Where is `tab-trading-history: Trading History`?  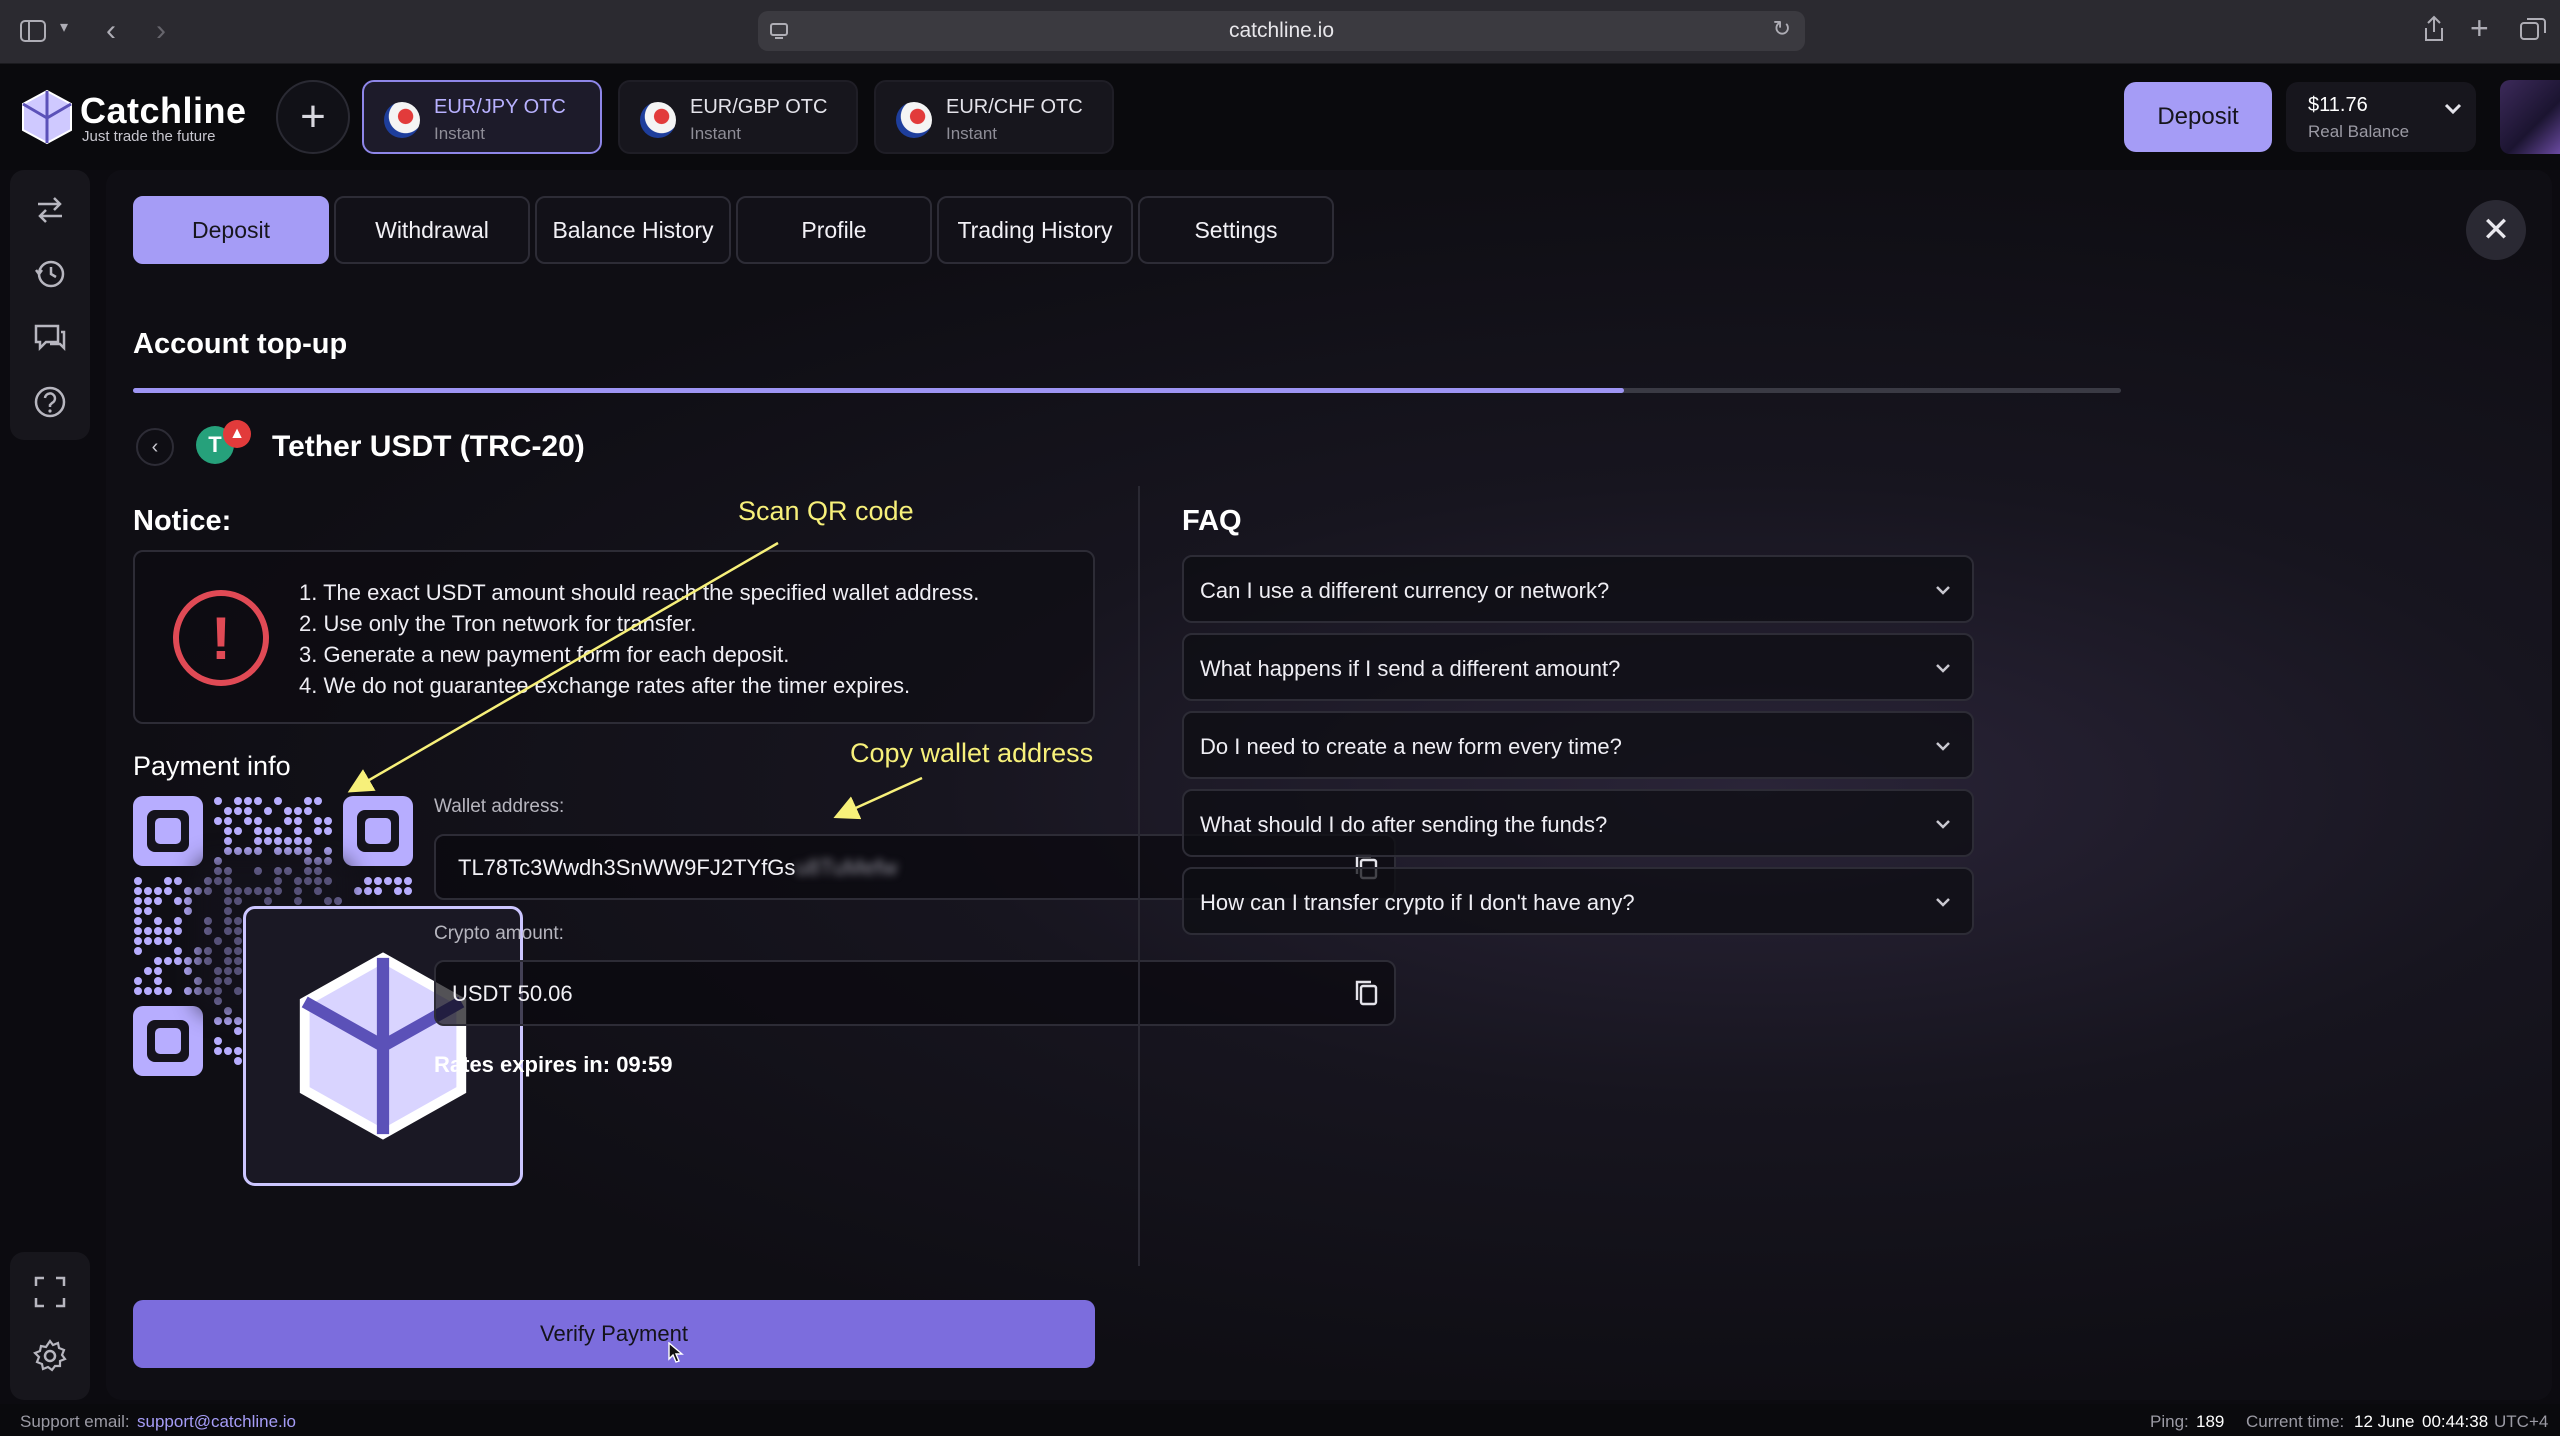
tab-trading-history: Trading History is located at coordinates (1035, 230).